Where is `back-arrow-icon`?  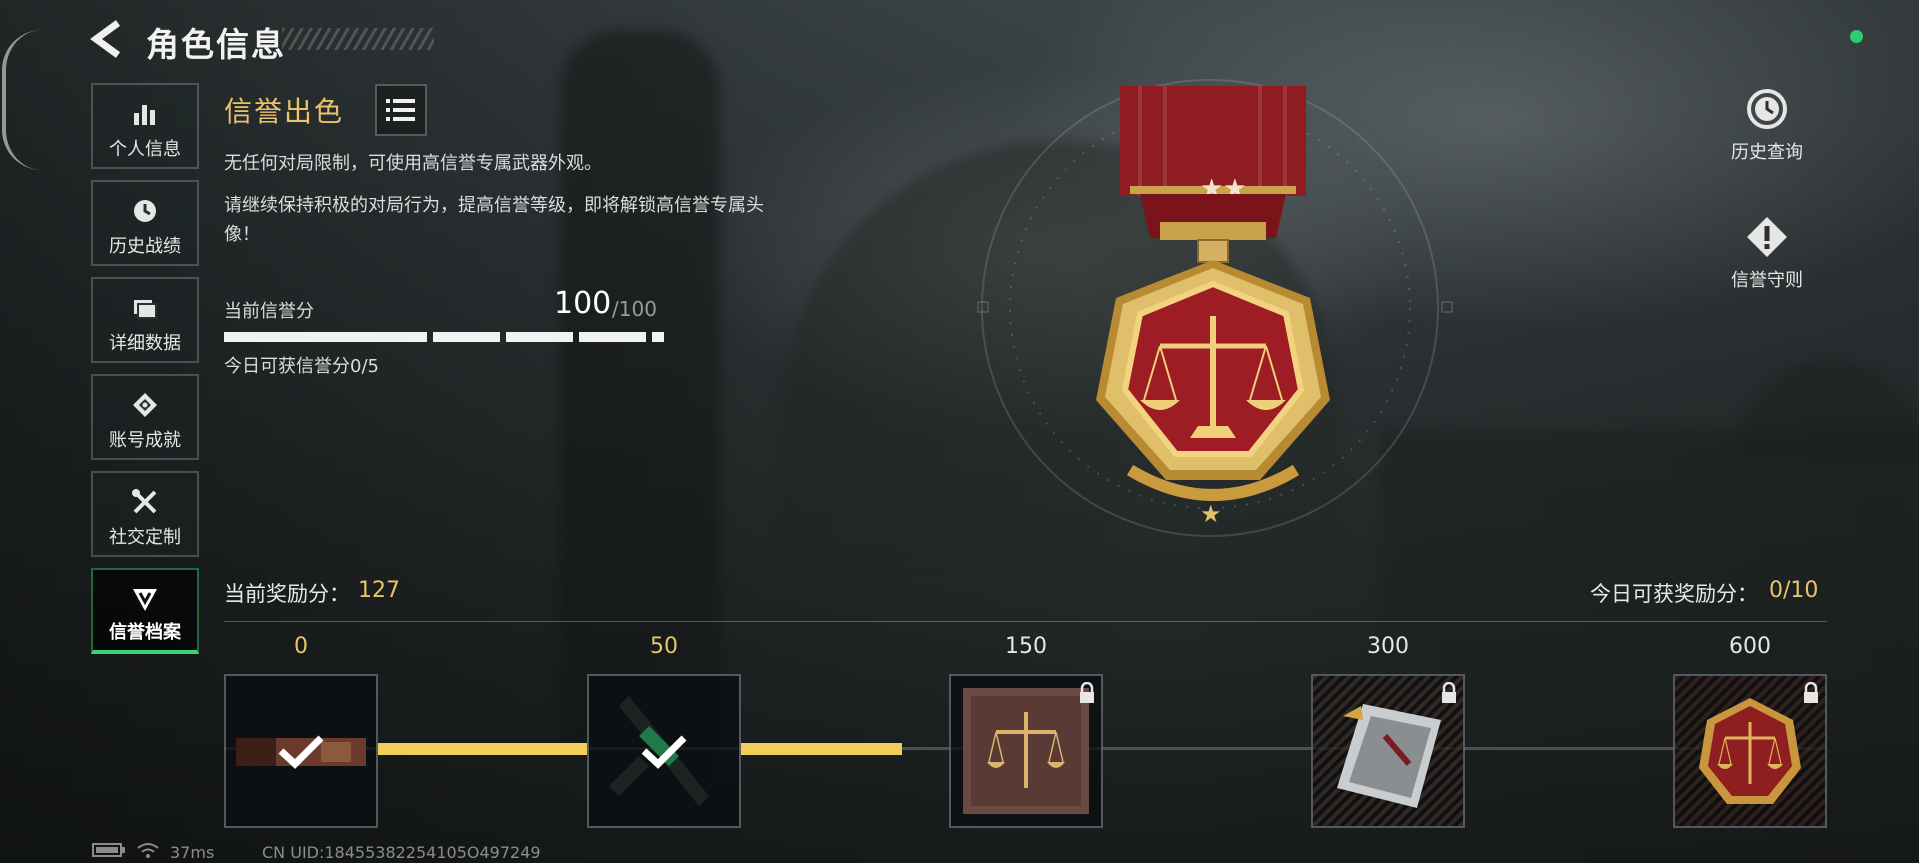
back-arrow-icon is located at coordinates (105, 39).